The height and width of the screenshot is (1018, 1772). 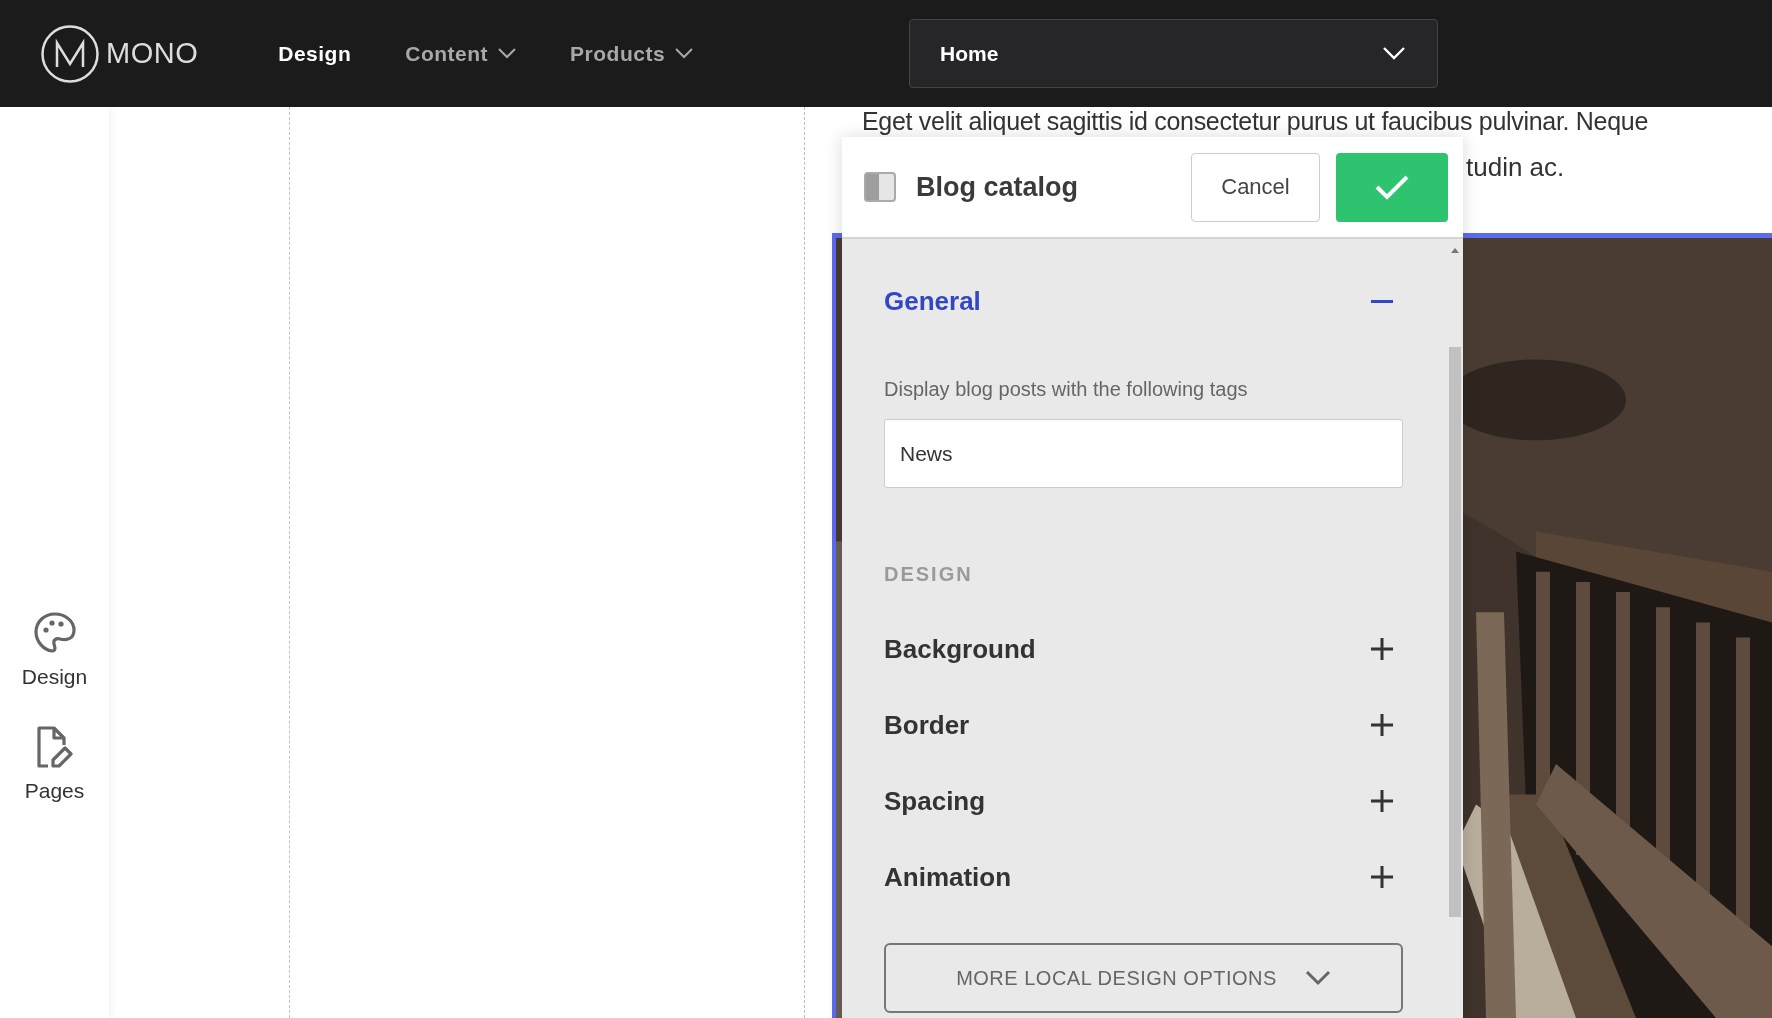 I want to click on group-heading: DESIGN, so click(x=929, y=574).